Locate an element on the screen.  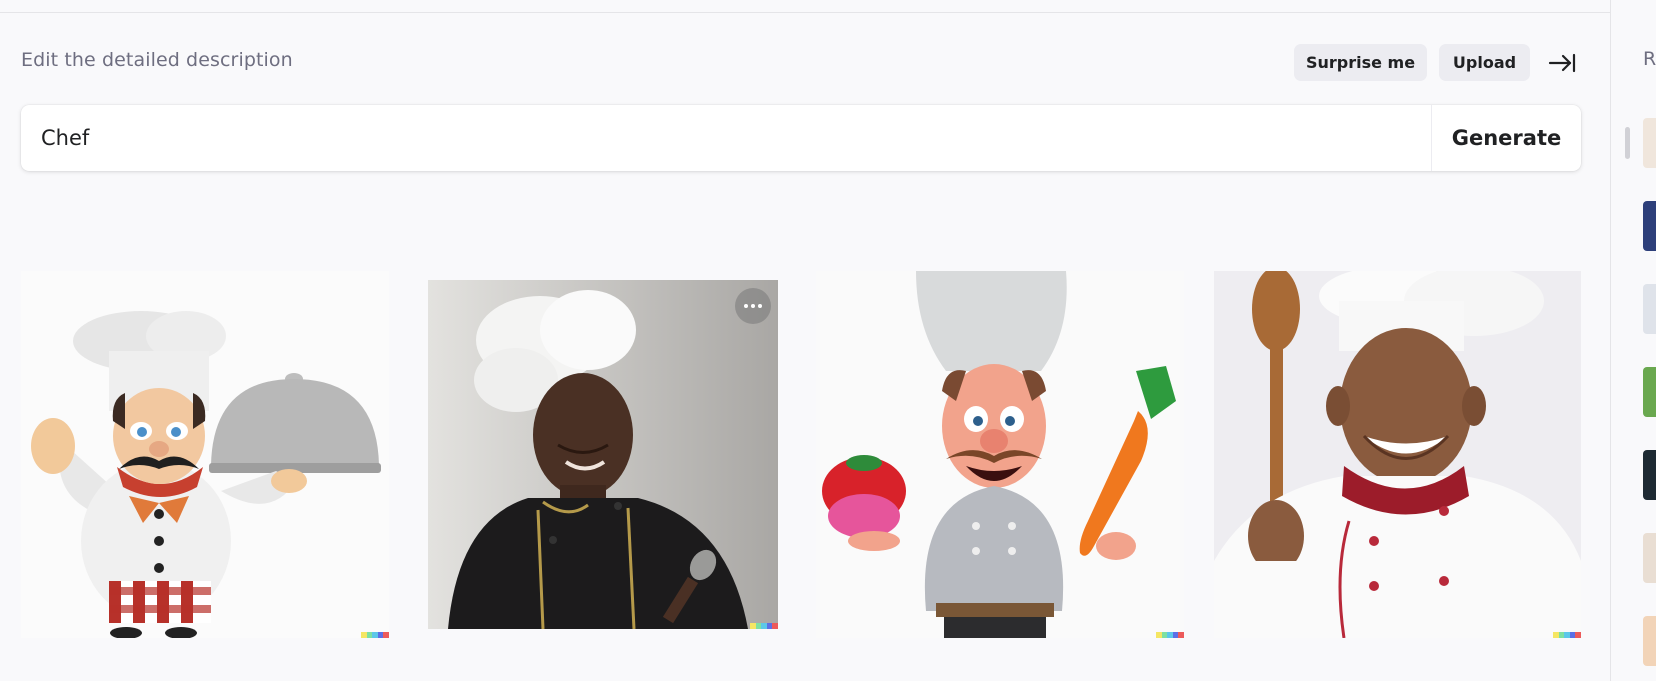
prompt-input is located at coordinates (731, 138).